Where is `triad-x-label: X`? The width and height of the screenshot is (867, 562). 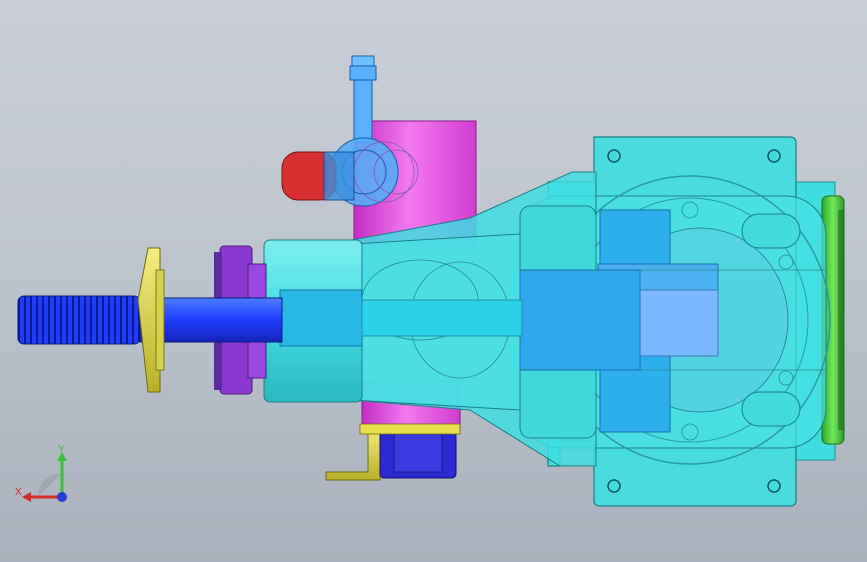 triad-x-label: X is located at coordinates (18, 492).